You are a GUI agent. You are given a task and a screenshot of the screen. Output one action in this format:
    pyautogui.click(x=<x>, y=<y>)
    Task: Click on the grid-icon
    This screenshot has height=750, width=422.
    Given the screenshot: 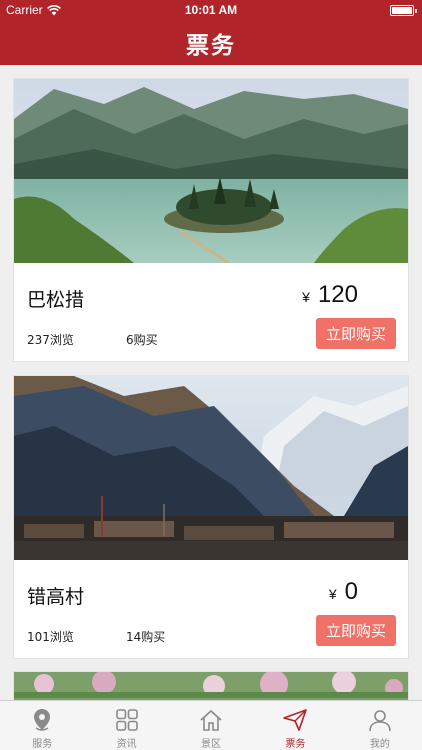 What is the action you would take?
    pyautogui.click(x=126, y=720)
    